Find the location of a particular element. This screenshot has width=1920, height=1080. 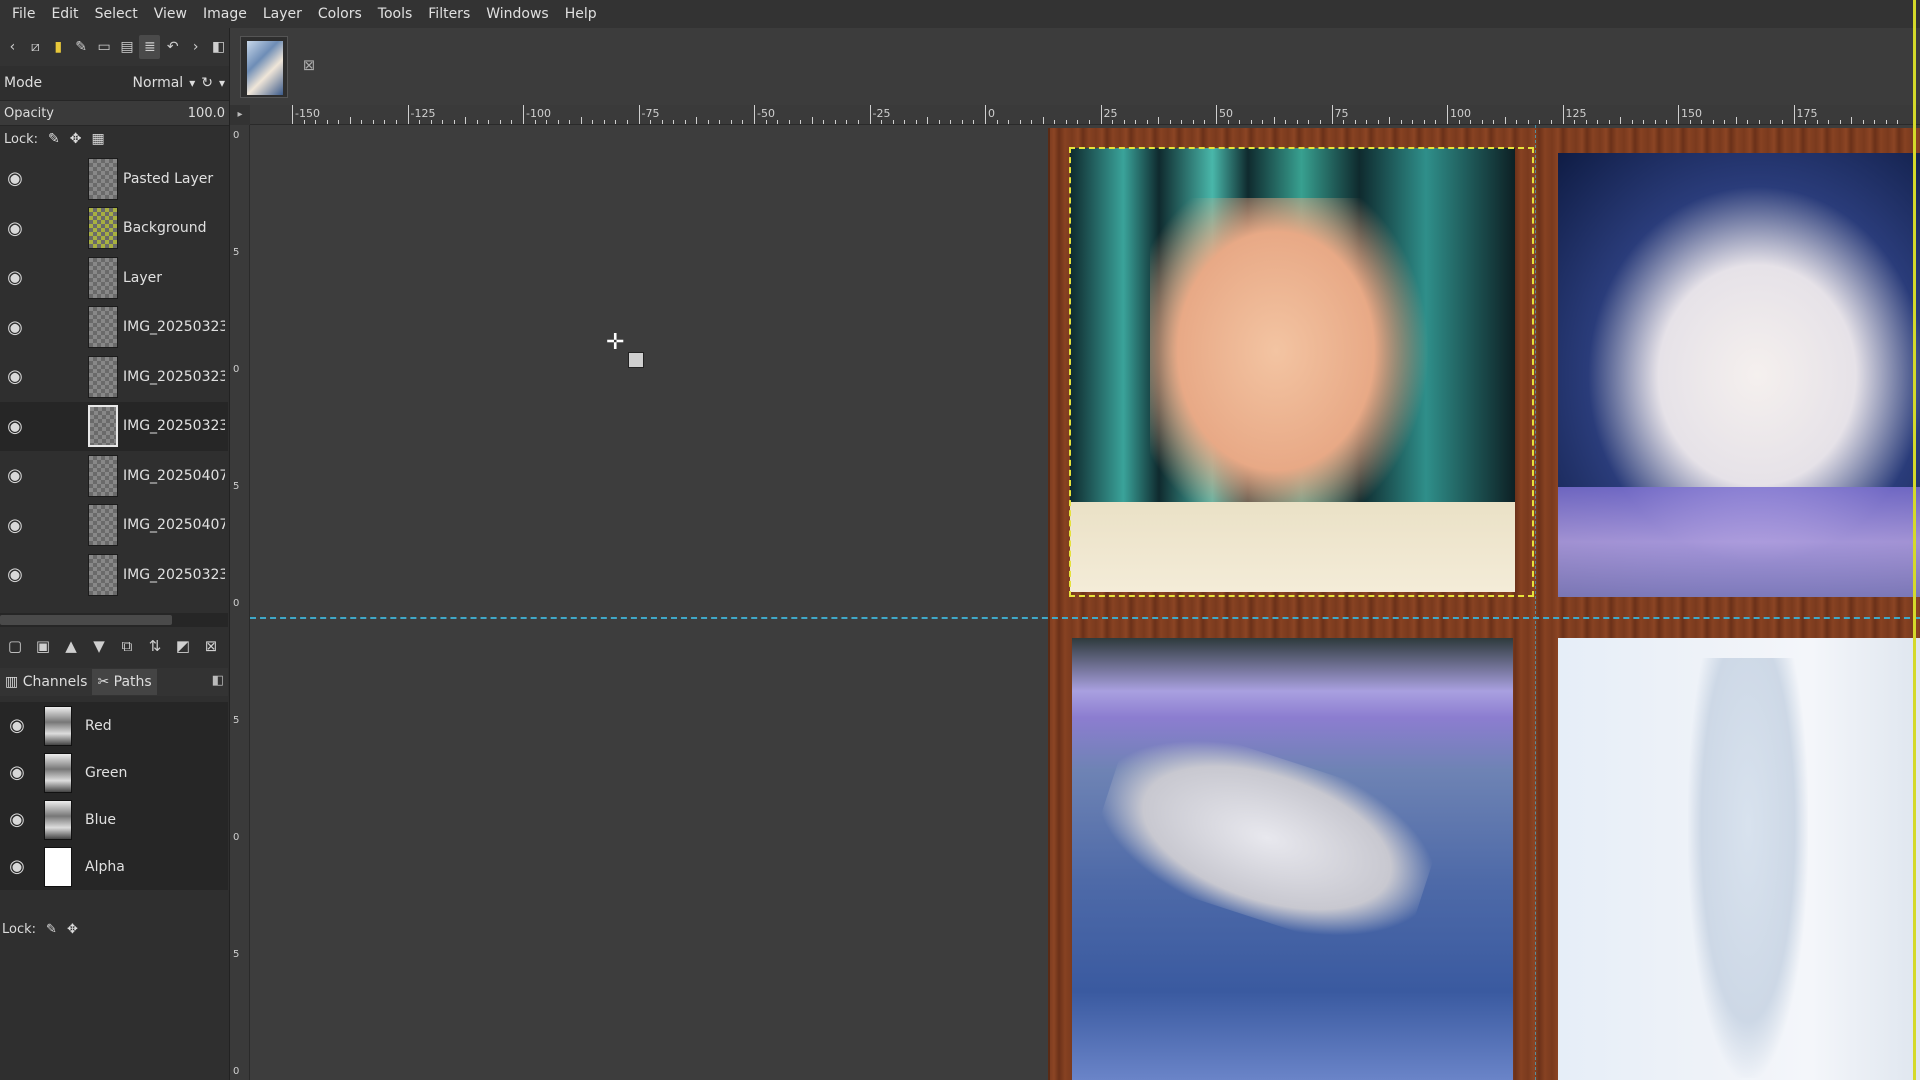

mode-select: Normal is located at coordinates (158, 83).